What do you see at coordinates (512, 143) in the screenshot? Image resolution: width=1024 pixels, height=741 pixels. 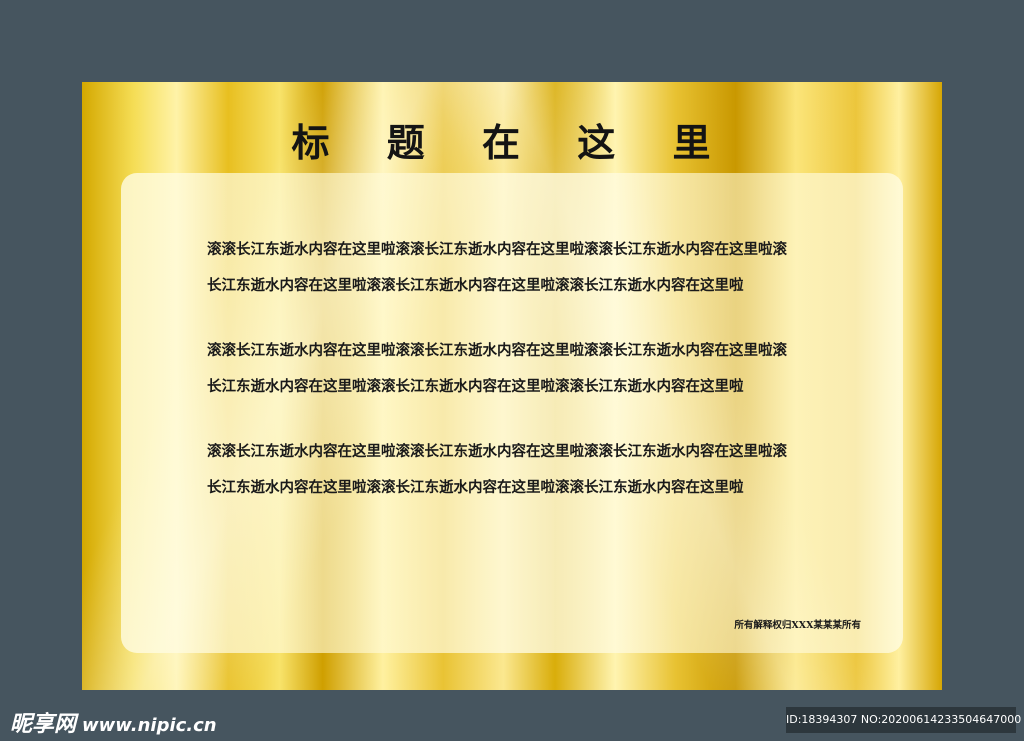 I see `board-title: 标 题 在 这 里` at bounding box center [512, 143].